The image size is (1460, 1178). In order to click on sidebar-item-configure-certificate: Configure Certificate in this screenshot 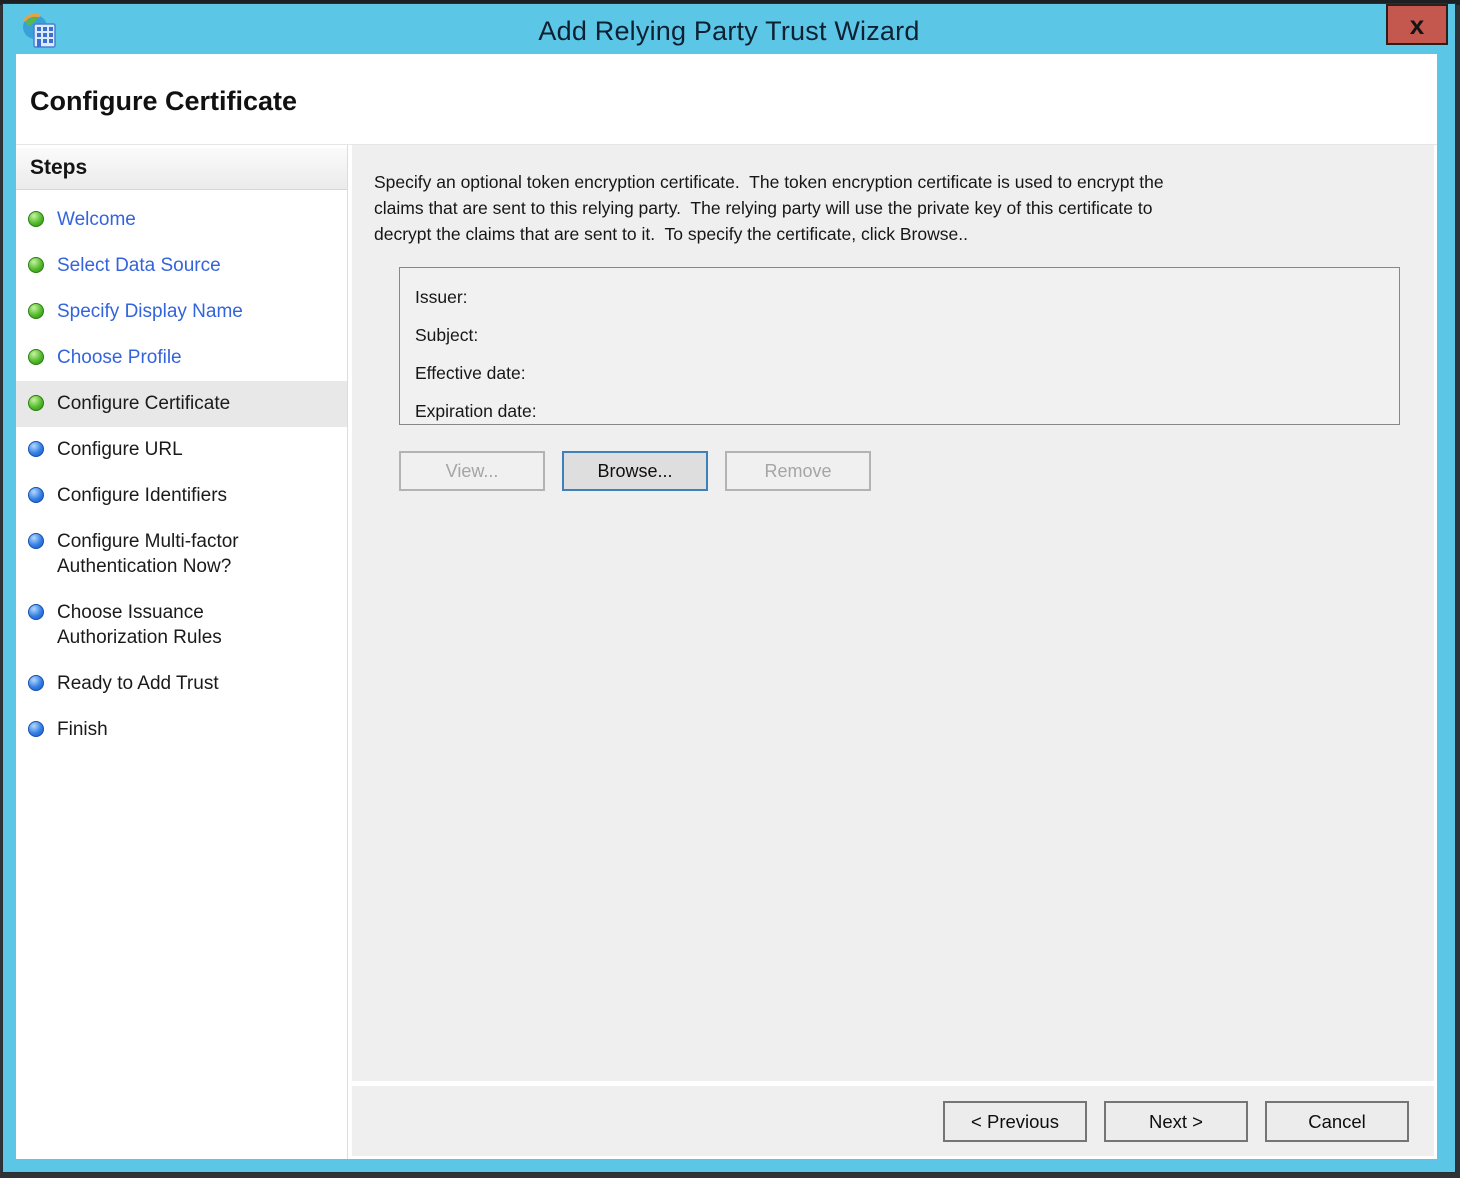, I will do `click(181, 404)`.